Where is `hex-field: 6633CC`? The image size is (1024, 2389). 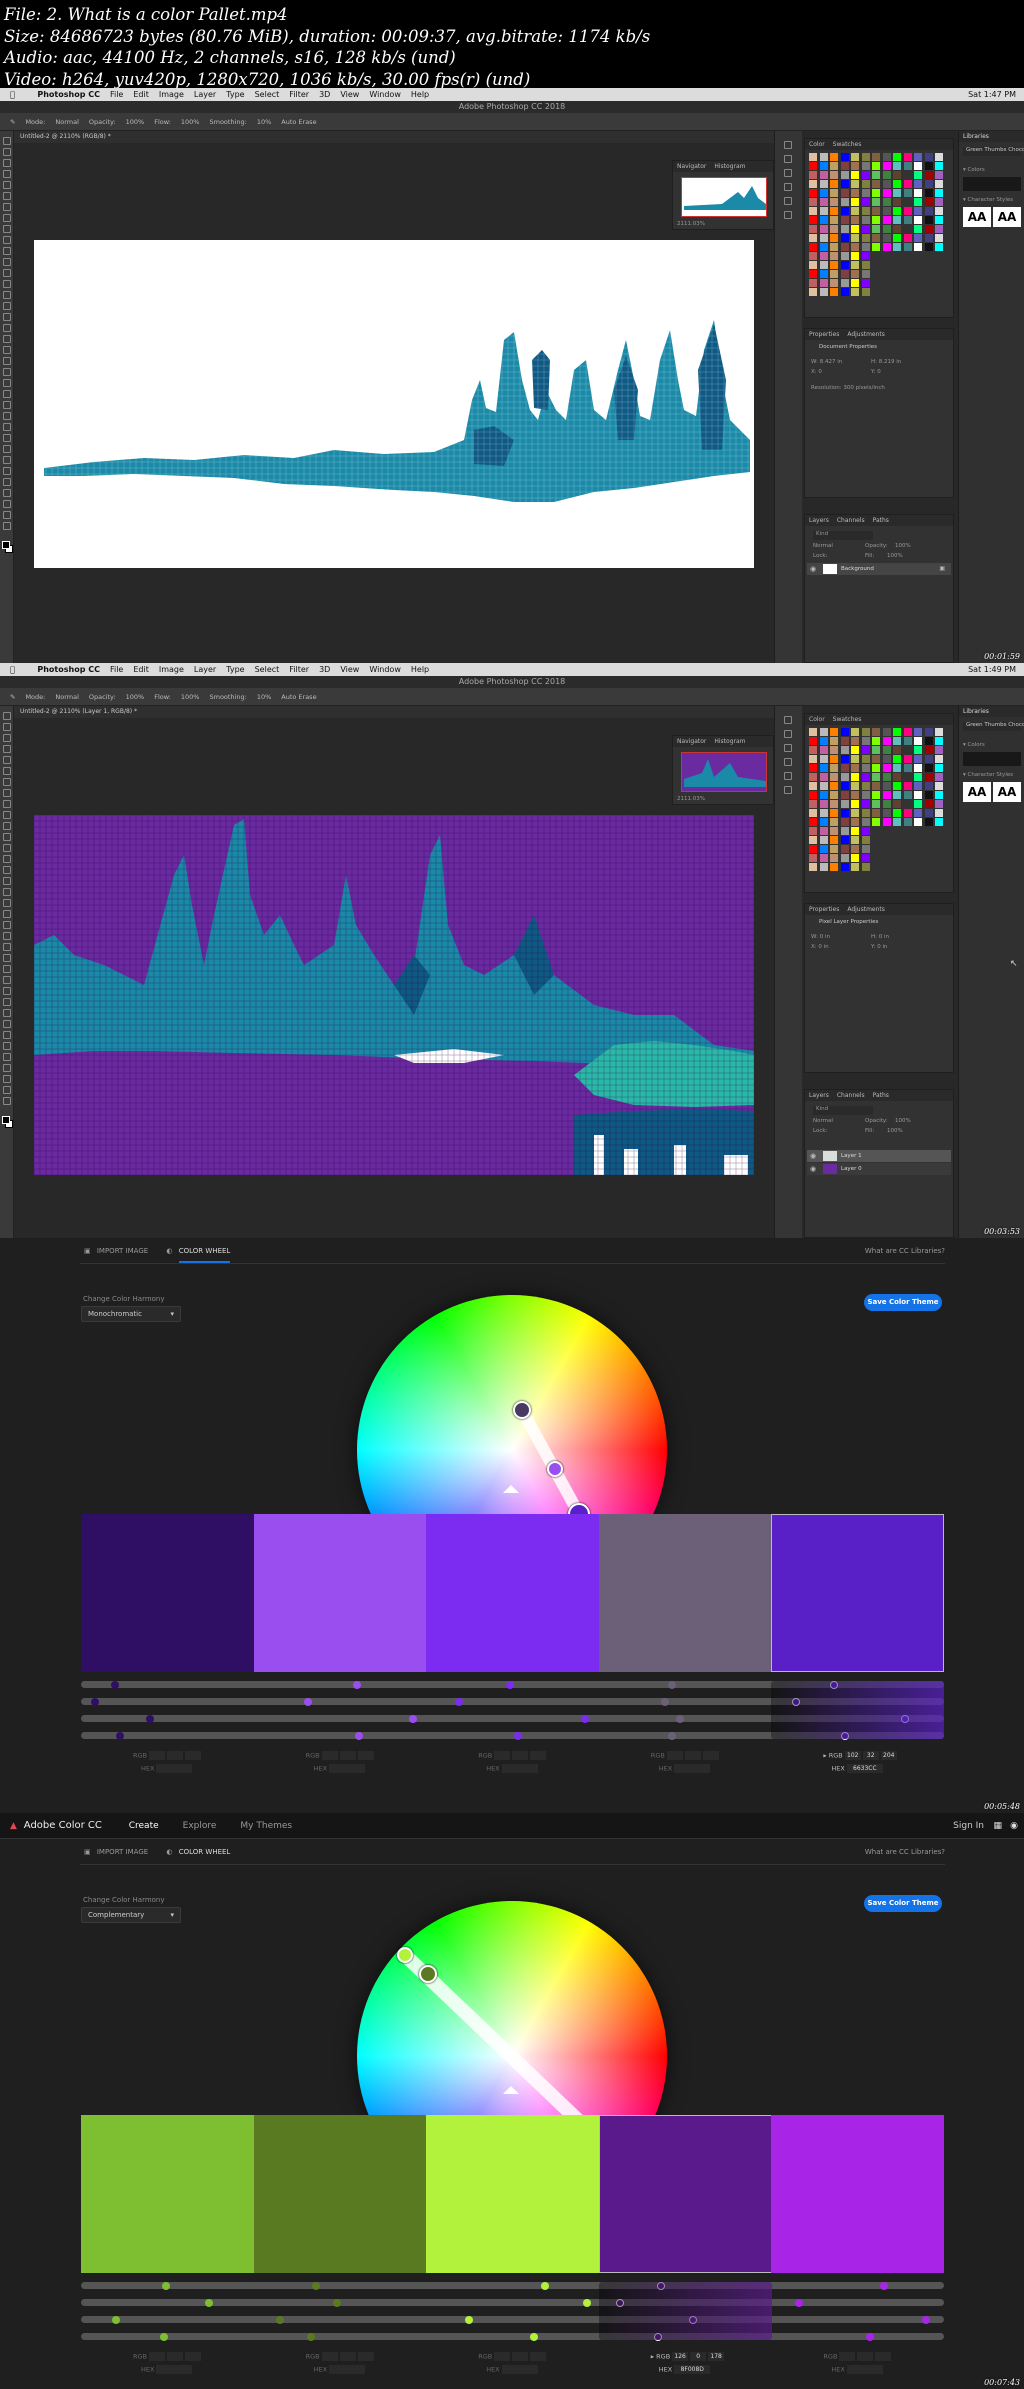
hex-field: 6633CC is located at coordinates (864, 1768).